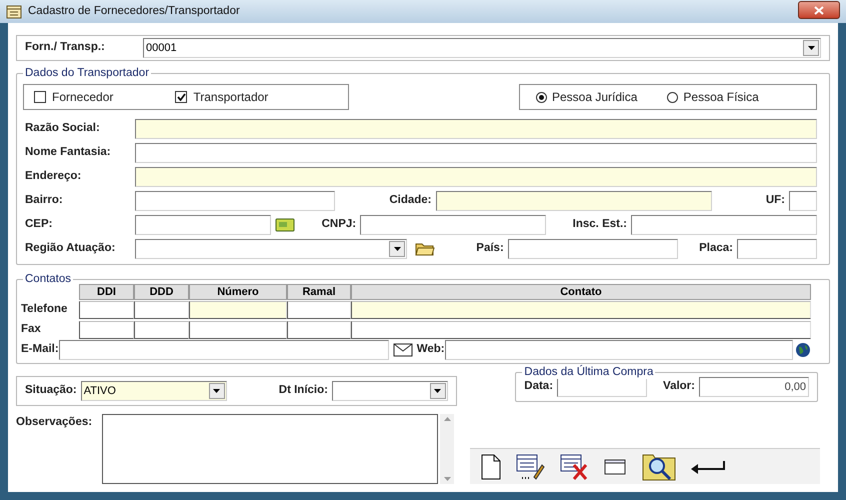  What do you see at coordinates (134, 11) in the screenshot?
I see `window-title: Cadastro de Fornecedores/Transportador` at bounding box center [134, 11].